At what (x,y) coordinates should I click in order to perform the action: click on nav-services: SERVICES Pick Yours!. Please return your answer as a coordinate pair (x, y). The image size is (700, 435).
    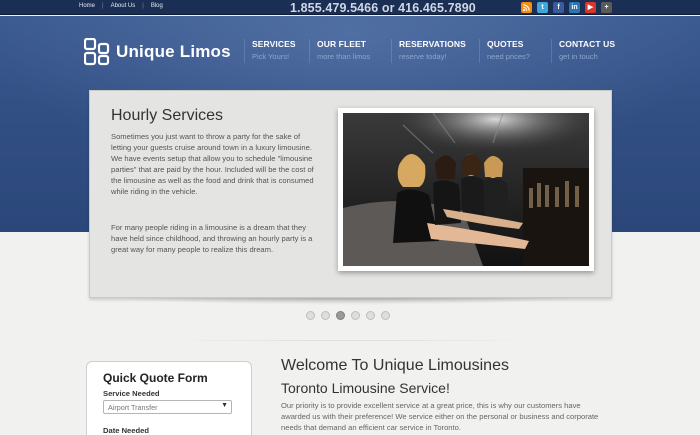
    Looking at the image, I should click on (270, 51).